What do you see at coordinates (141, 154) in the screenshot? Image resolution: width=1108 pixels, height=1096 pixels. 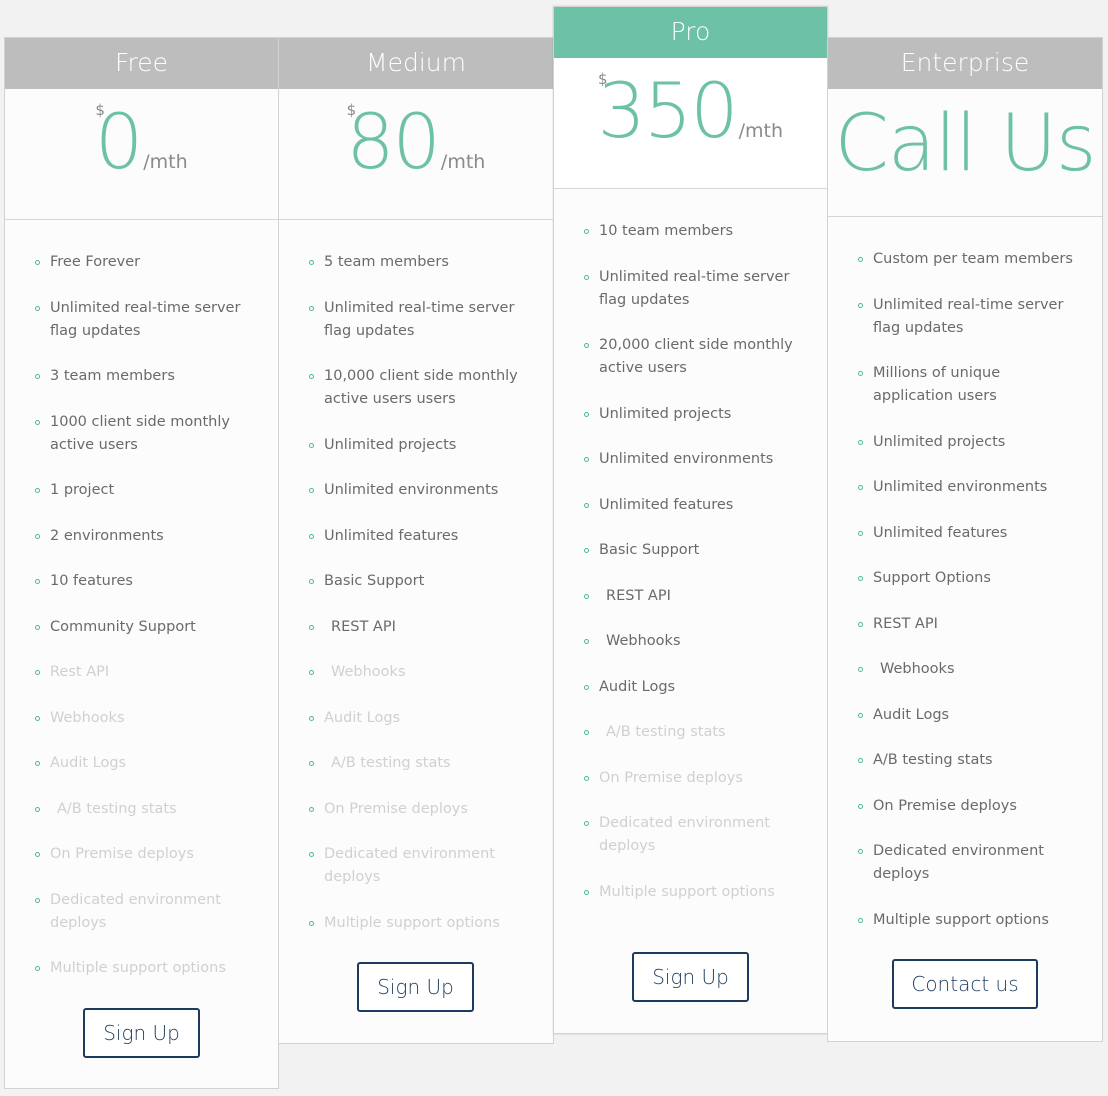 I see `plan-price: $0/mth` at bounding box center [141, 154].